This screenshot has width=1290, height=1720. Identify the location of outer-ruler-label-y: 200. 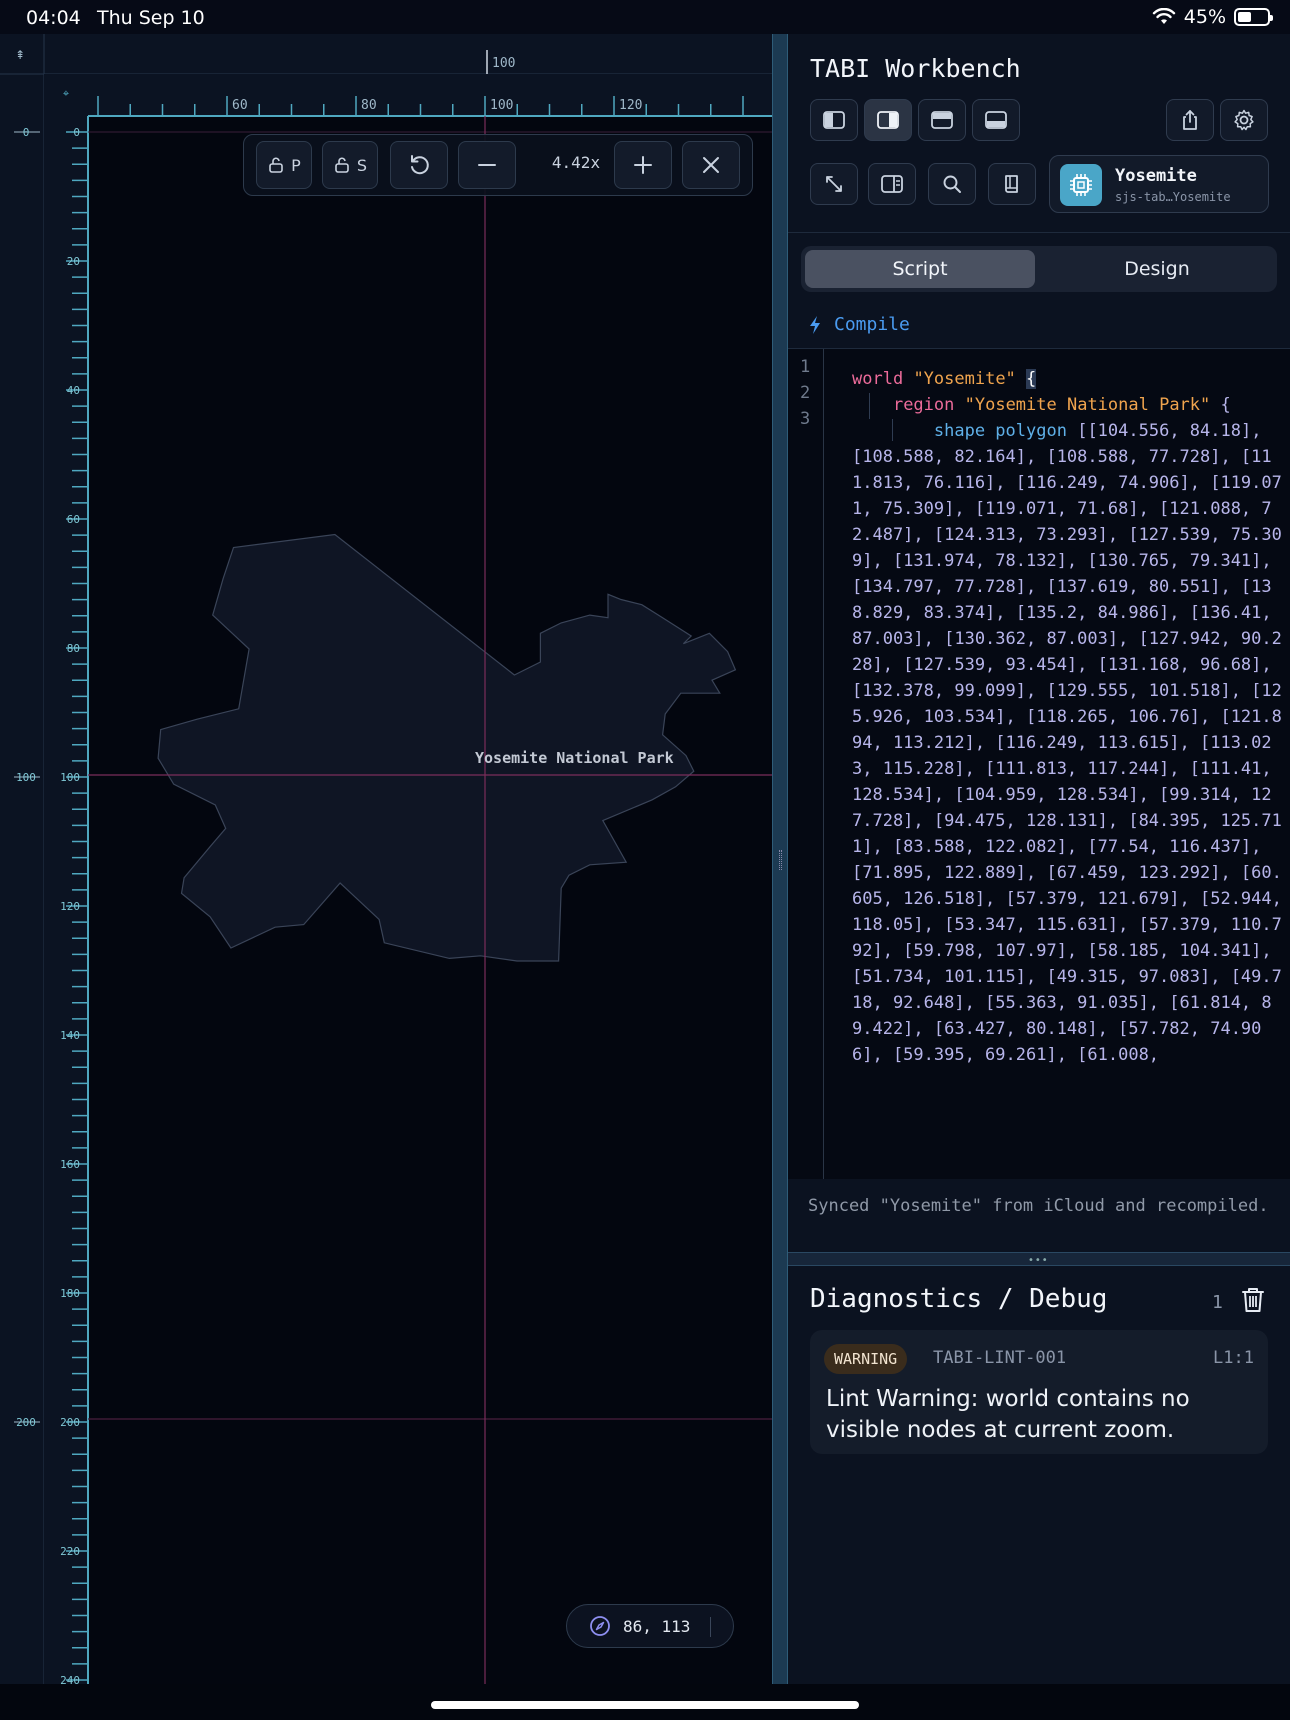
(26, 1422).